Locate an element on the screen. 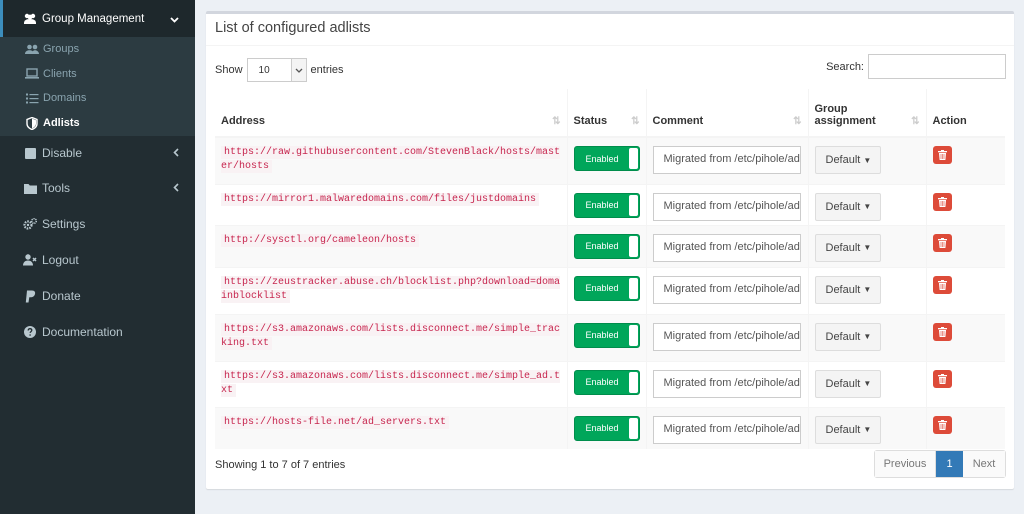 Image resolution: width=1024 pixels, height=514 pixels. sidebar-item-group-management: Group Management is located at coordinates (97, 18).